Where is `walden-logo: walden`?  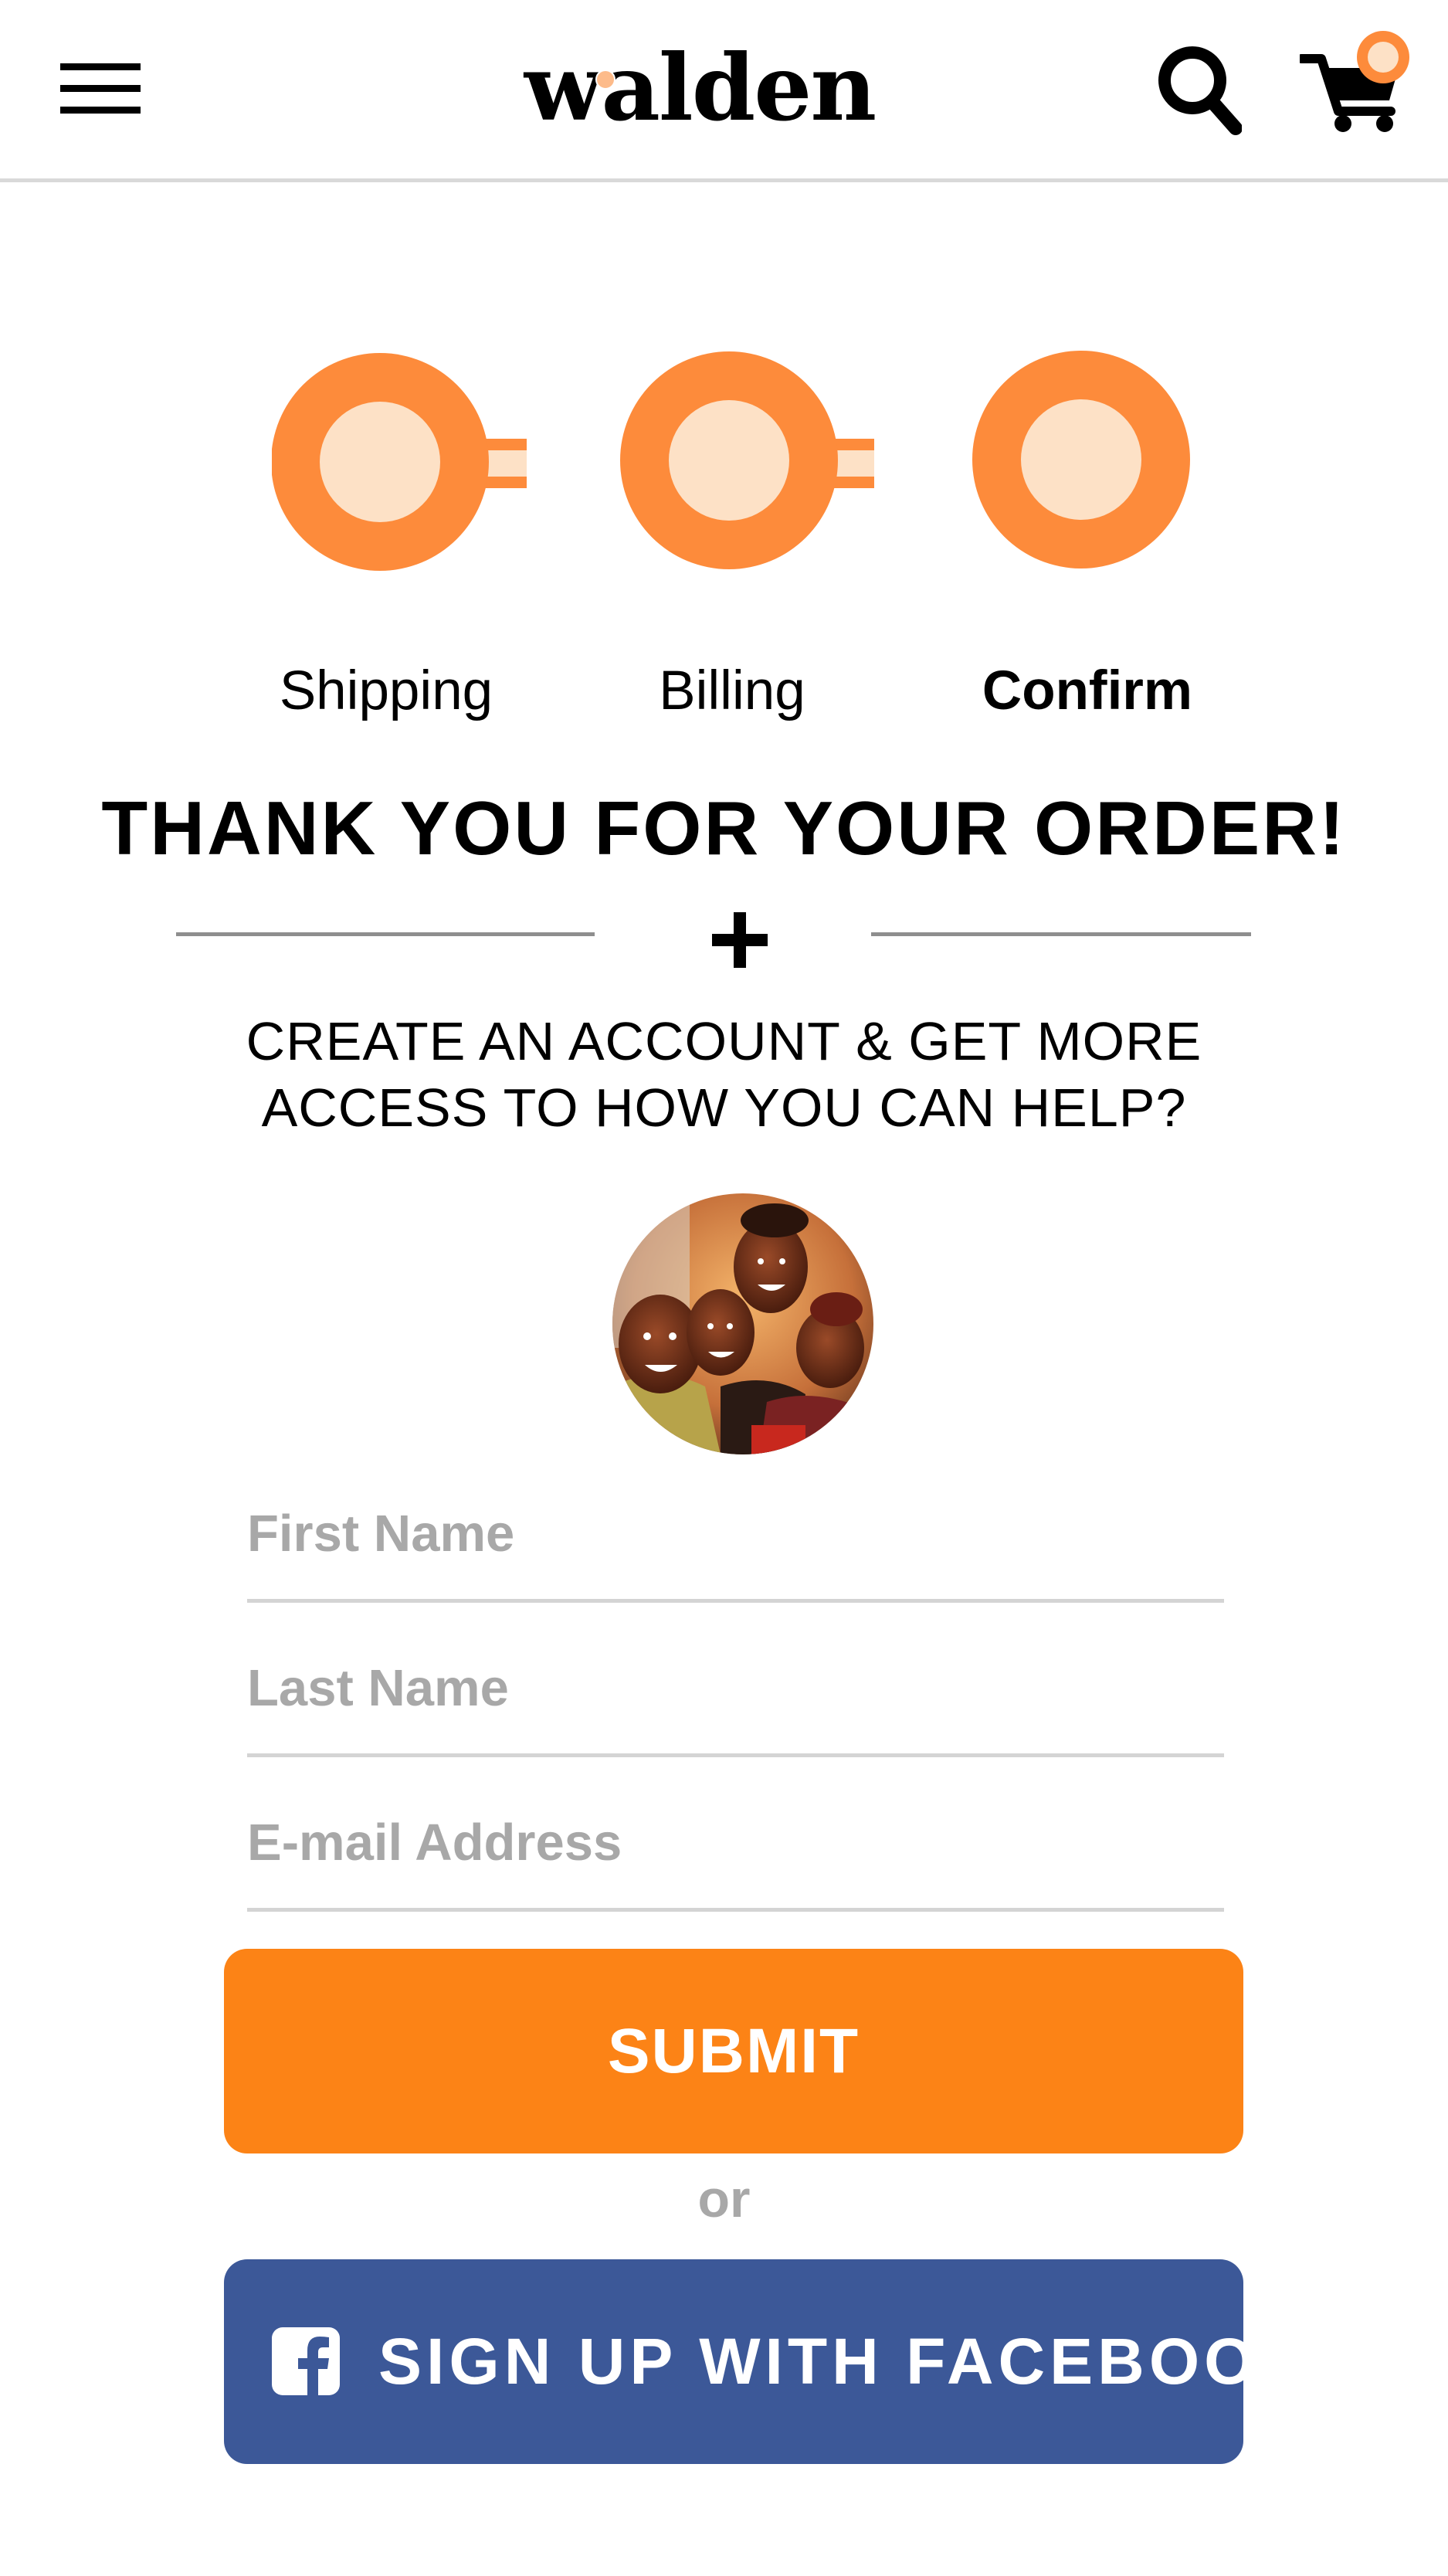 walden-logo: walden is located at coordinates (699, 88).